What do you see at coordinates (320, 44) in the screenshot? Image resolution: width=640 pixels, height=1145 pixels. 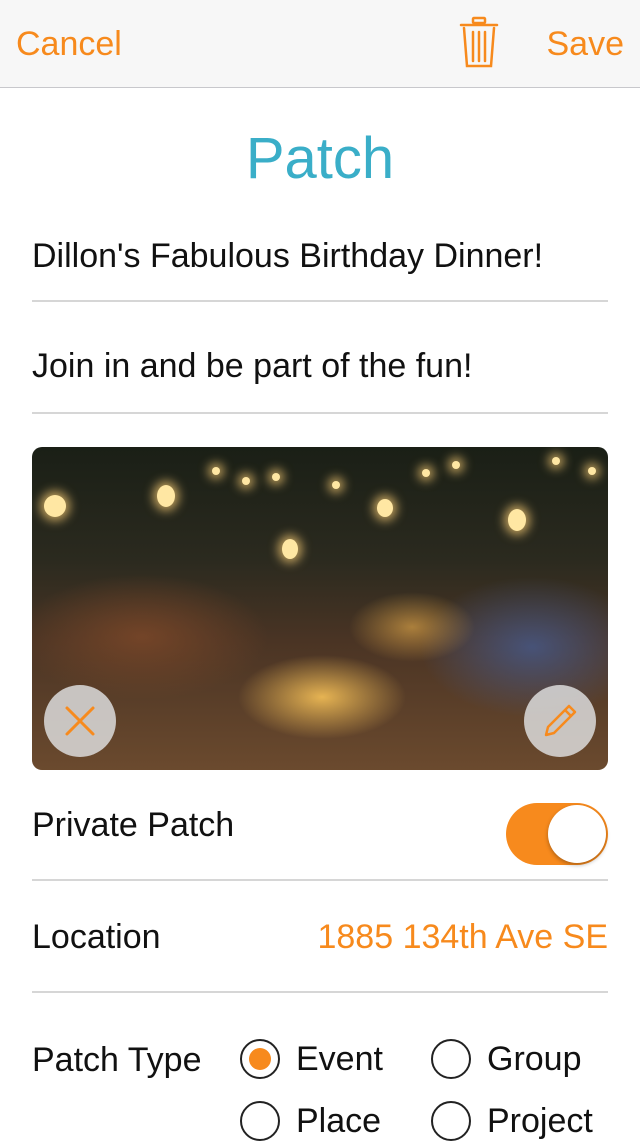 I see `navigation-bar: Cancel Save` at bounding box center [320, 44].